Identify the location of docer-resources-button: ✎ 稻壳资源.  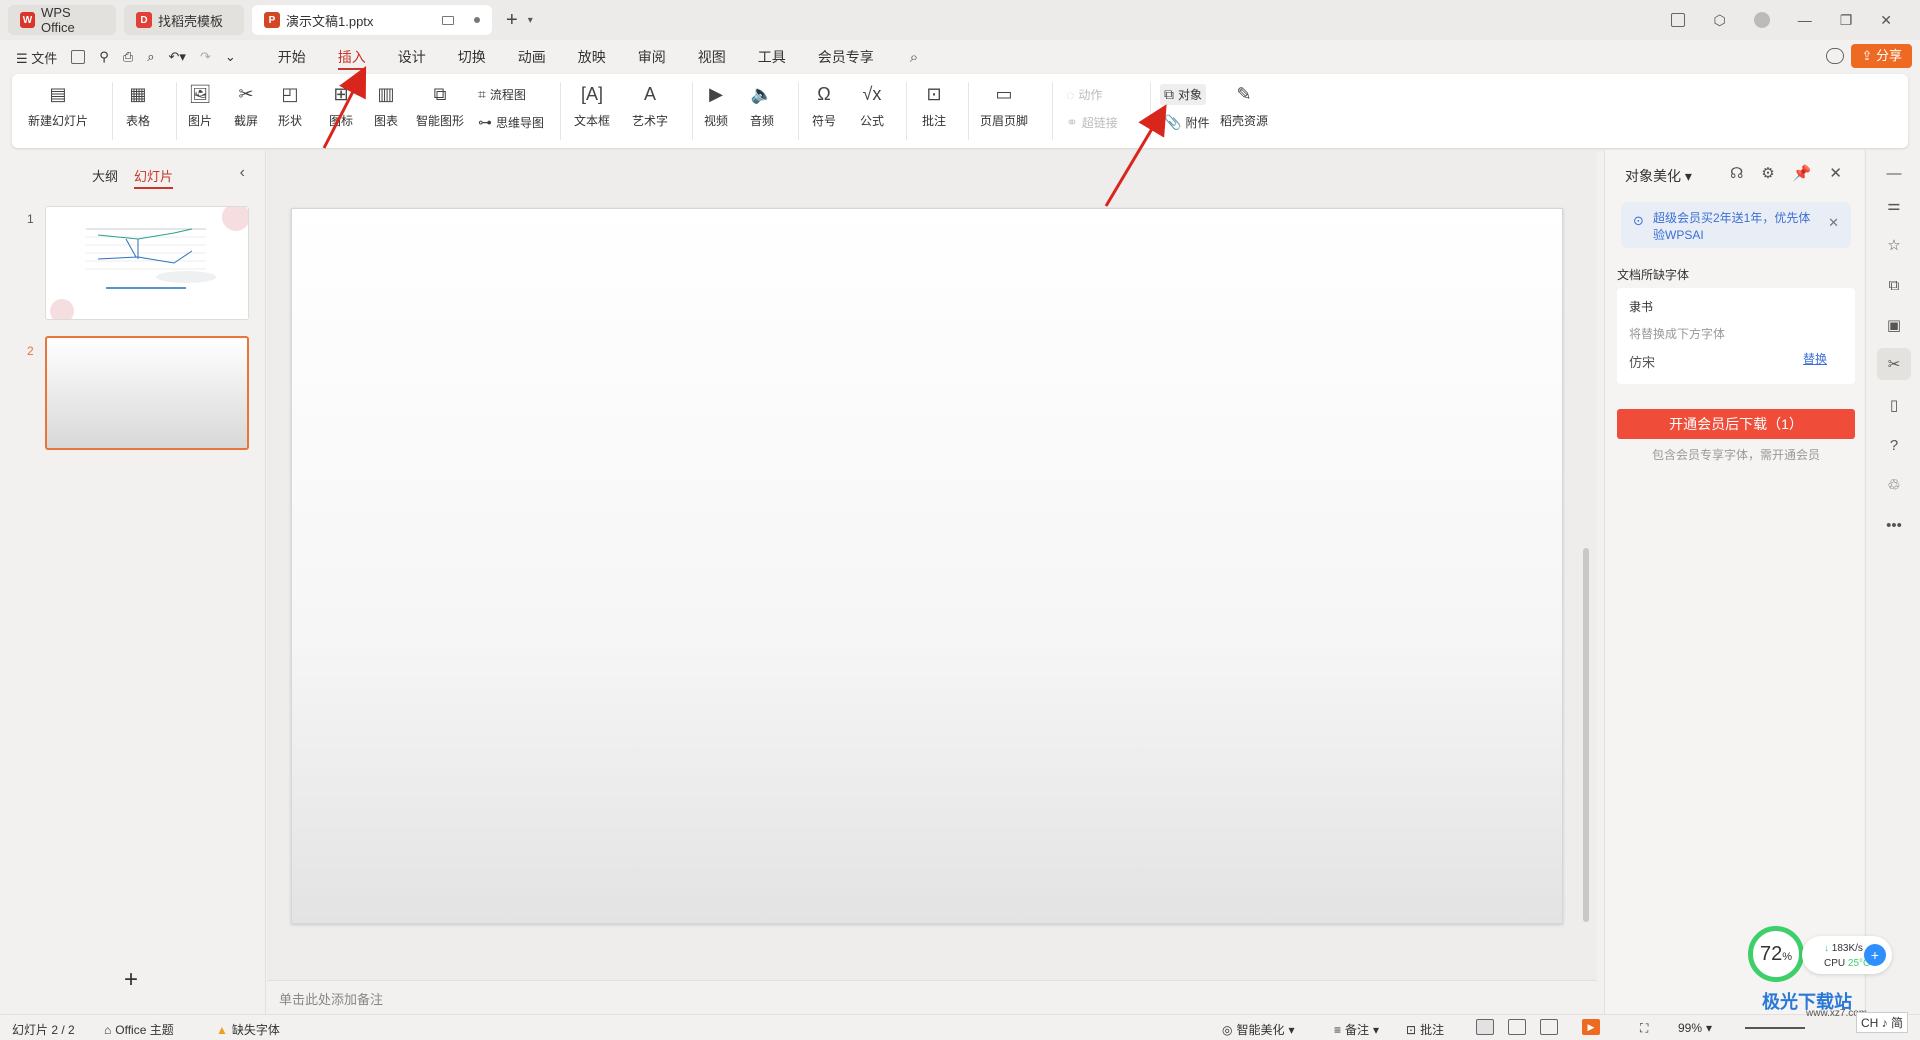
(1244, 105).